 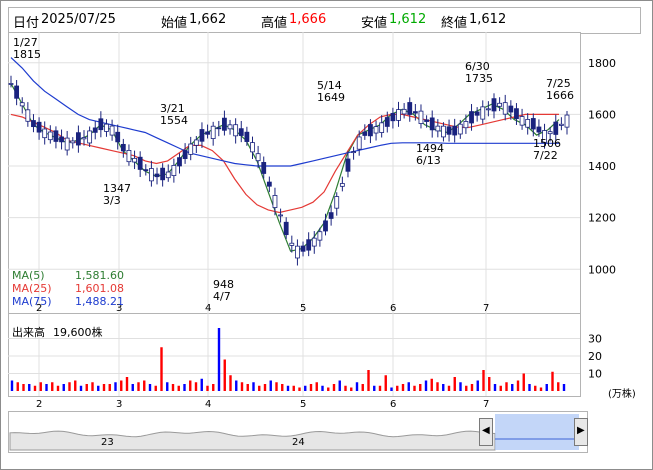 I want to click on date-label: 日付, so click(x=26, y=23).